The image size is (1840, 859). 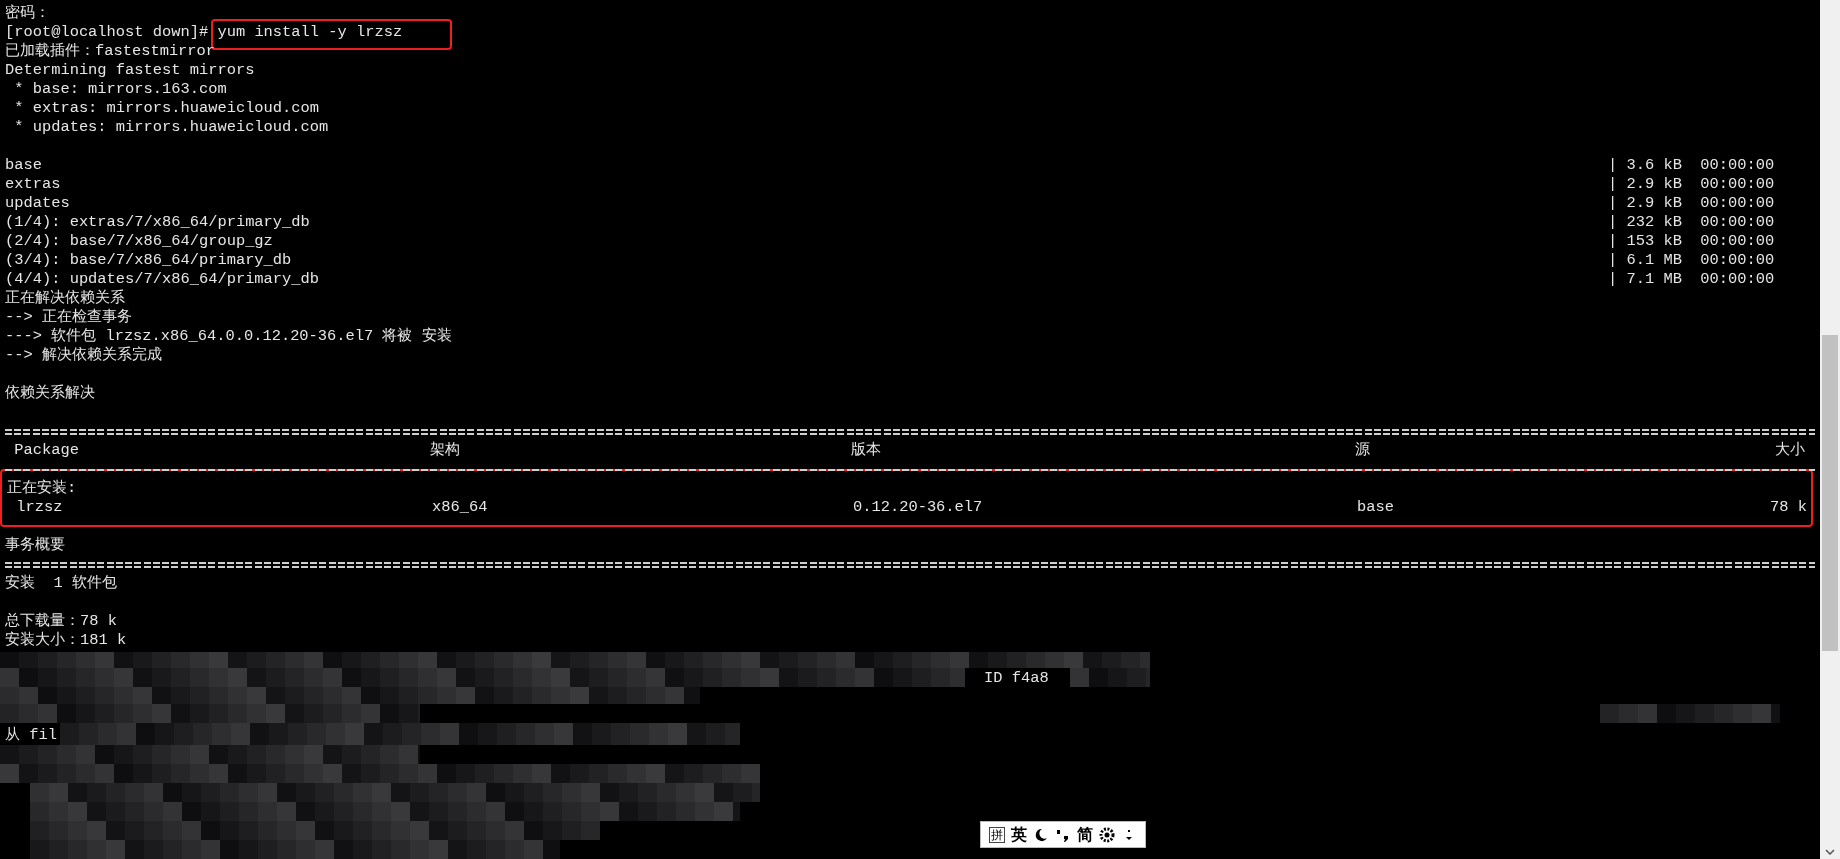 I want to click on terminal-line: 依赖关系解决, so click(x=50, y=393).